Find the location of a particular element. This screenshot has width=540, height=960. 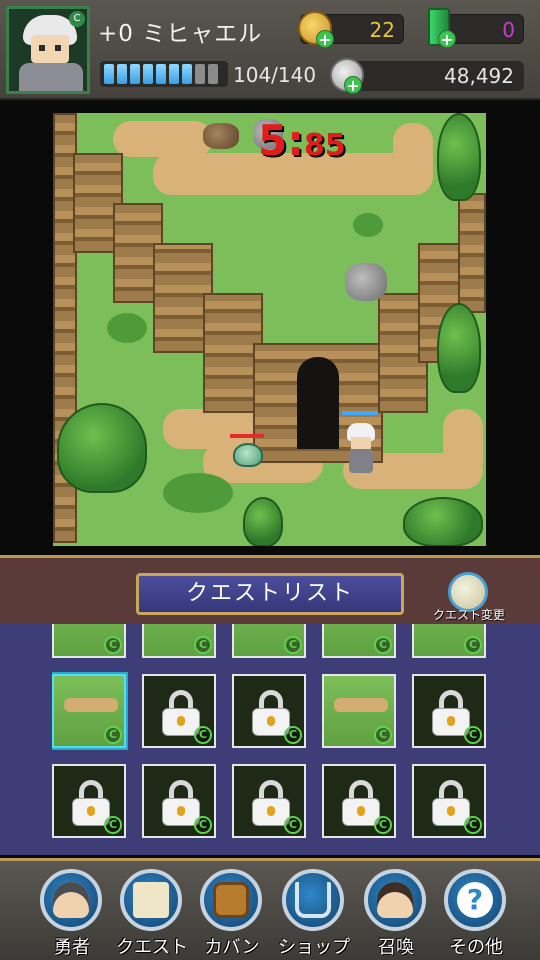

nav-bag-label: カバン is located at coordinates (232, 947).